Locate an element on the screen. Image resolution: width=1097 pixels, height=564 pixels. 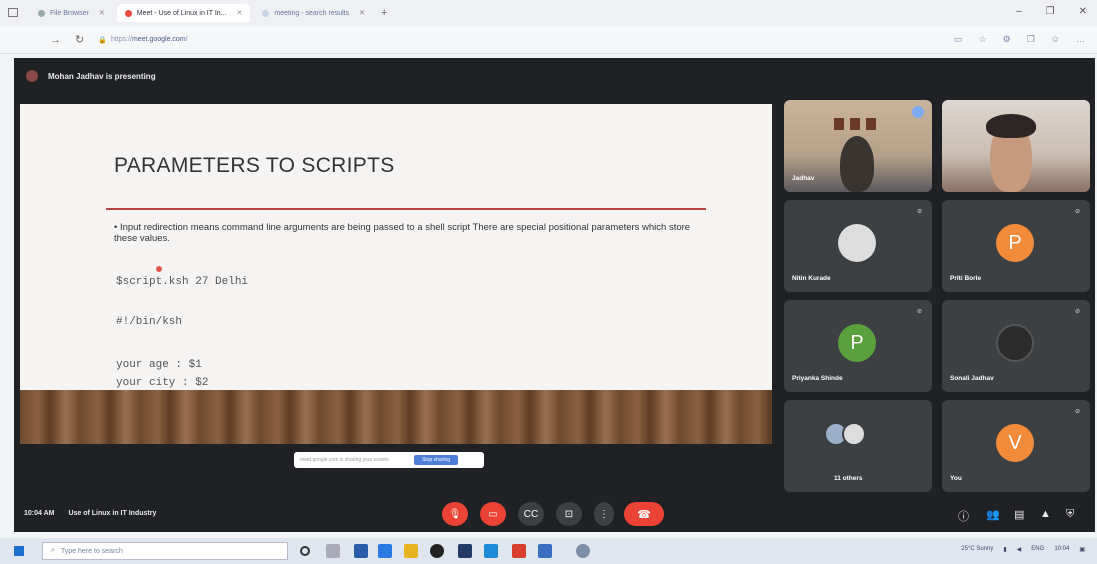
meet-favicon-icon is located at coordinates (128, 13).